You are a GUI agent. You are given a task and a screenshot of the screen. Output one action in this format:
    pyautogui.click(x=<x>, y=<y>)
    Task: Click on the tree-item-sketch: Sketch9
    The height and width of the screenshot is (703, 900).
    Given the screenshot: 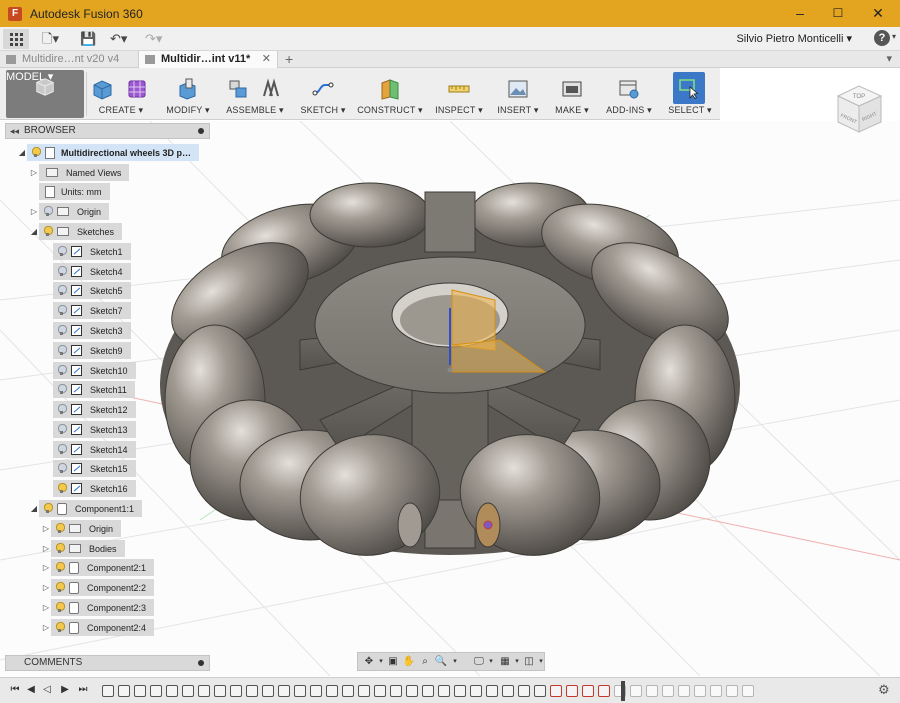 What is the action you would take?
    pyautogui.click(x=92, y=350)
    